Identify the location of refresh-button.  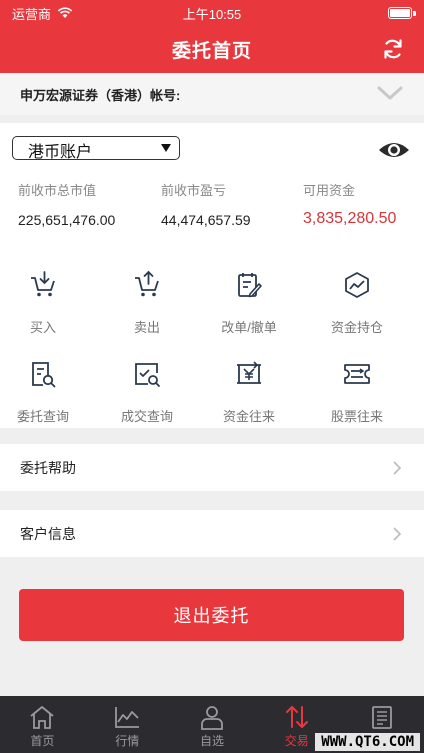
(393, 49).